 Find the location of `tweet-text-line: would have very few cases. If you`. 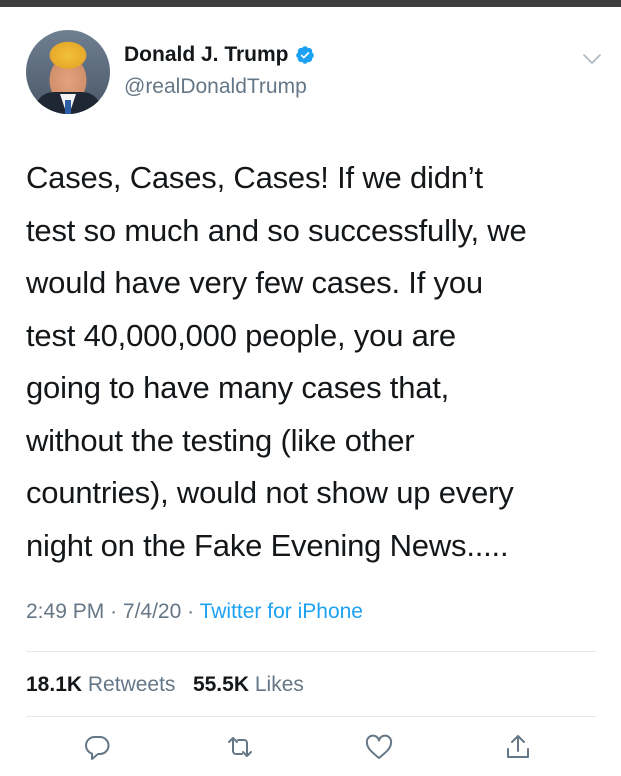

tweet-text-line: would have very few cases. If you is located at coordinates (254, 282).